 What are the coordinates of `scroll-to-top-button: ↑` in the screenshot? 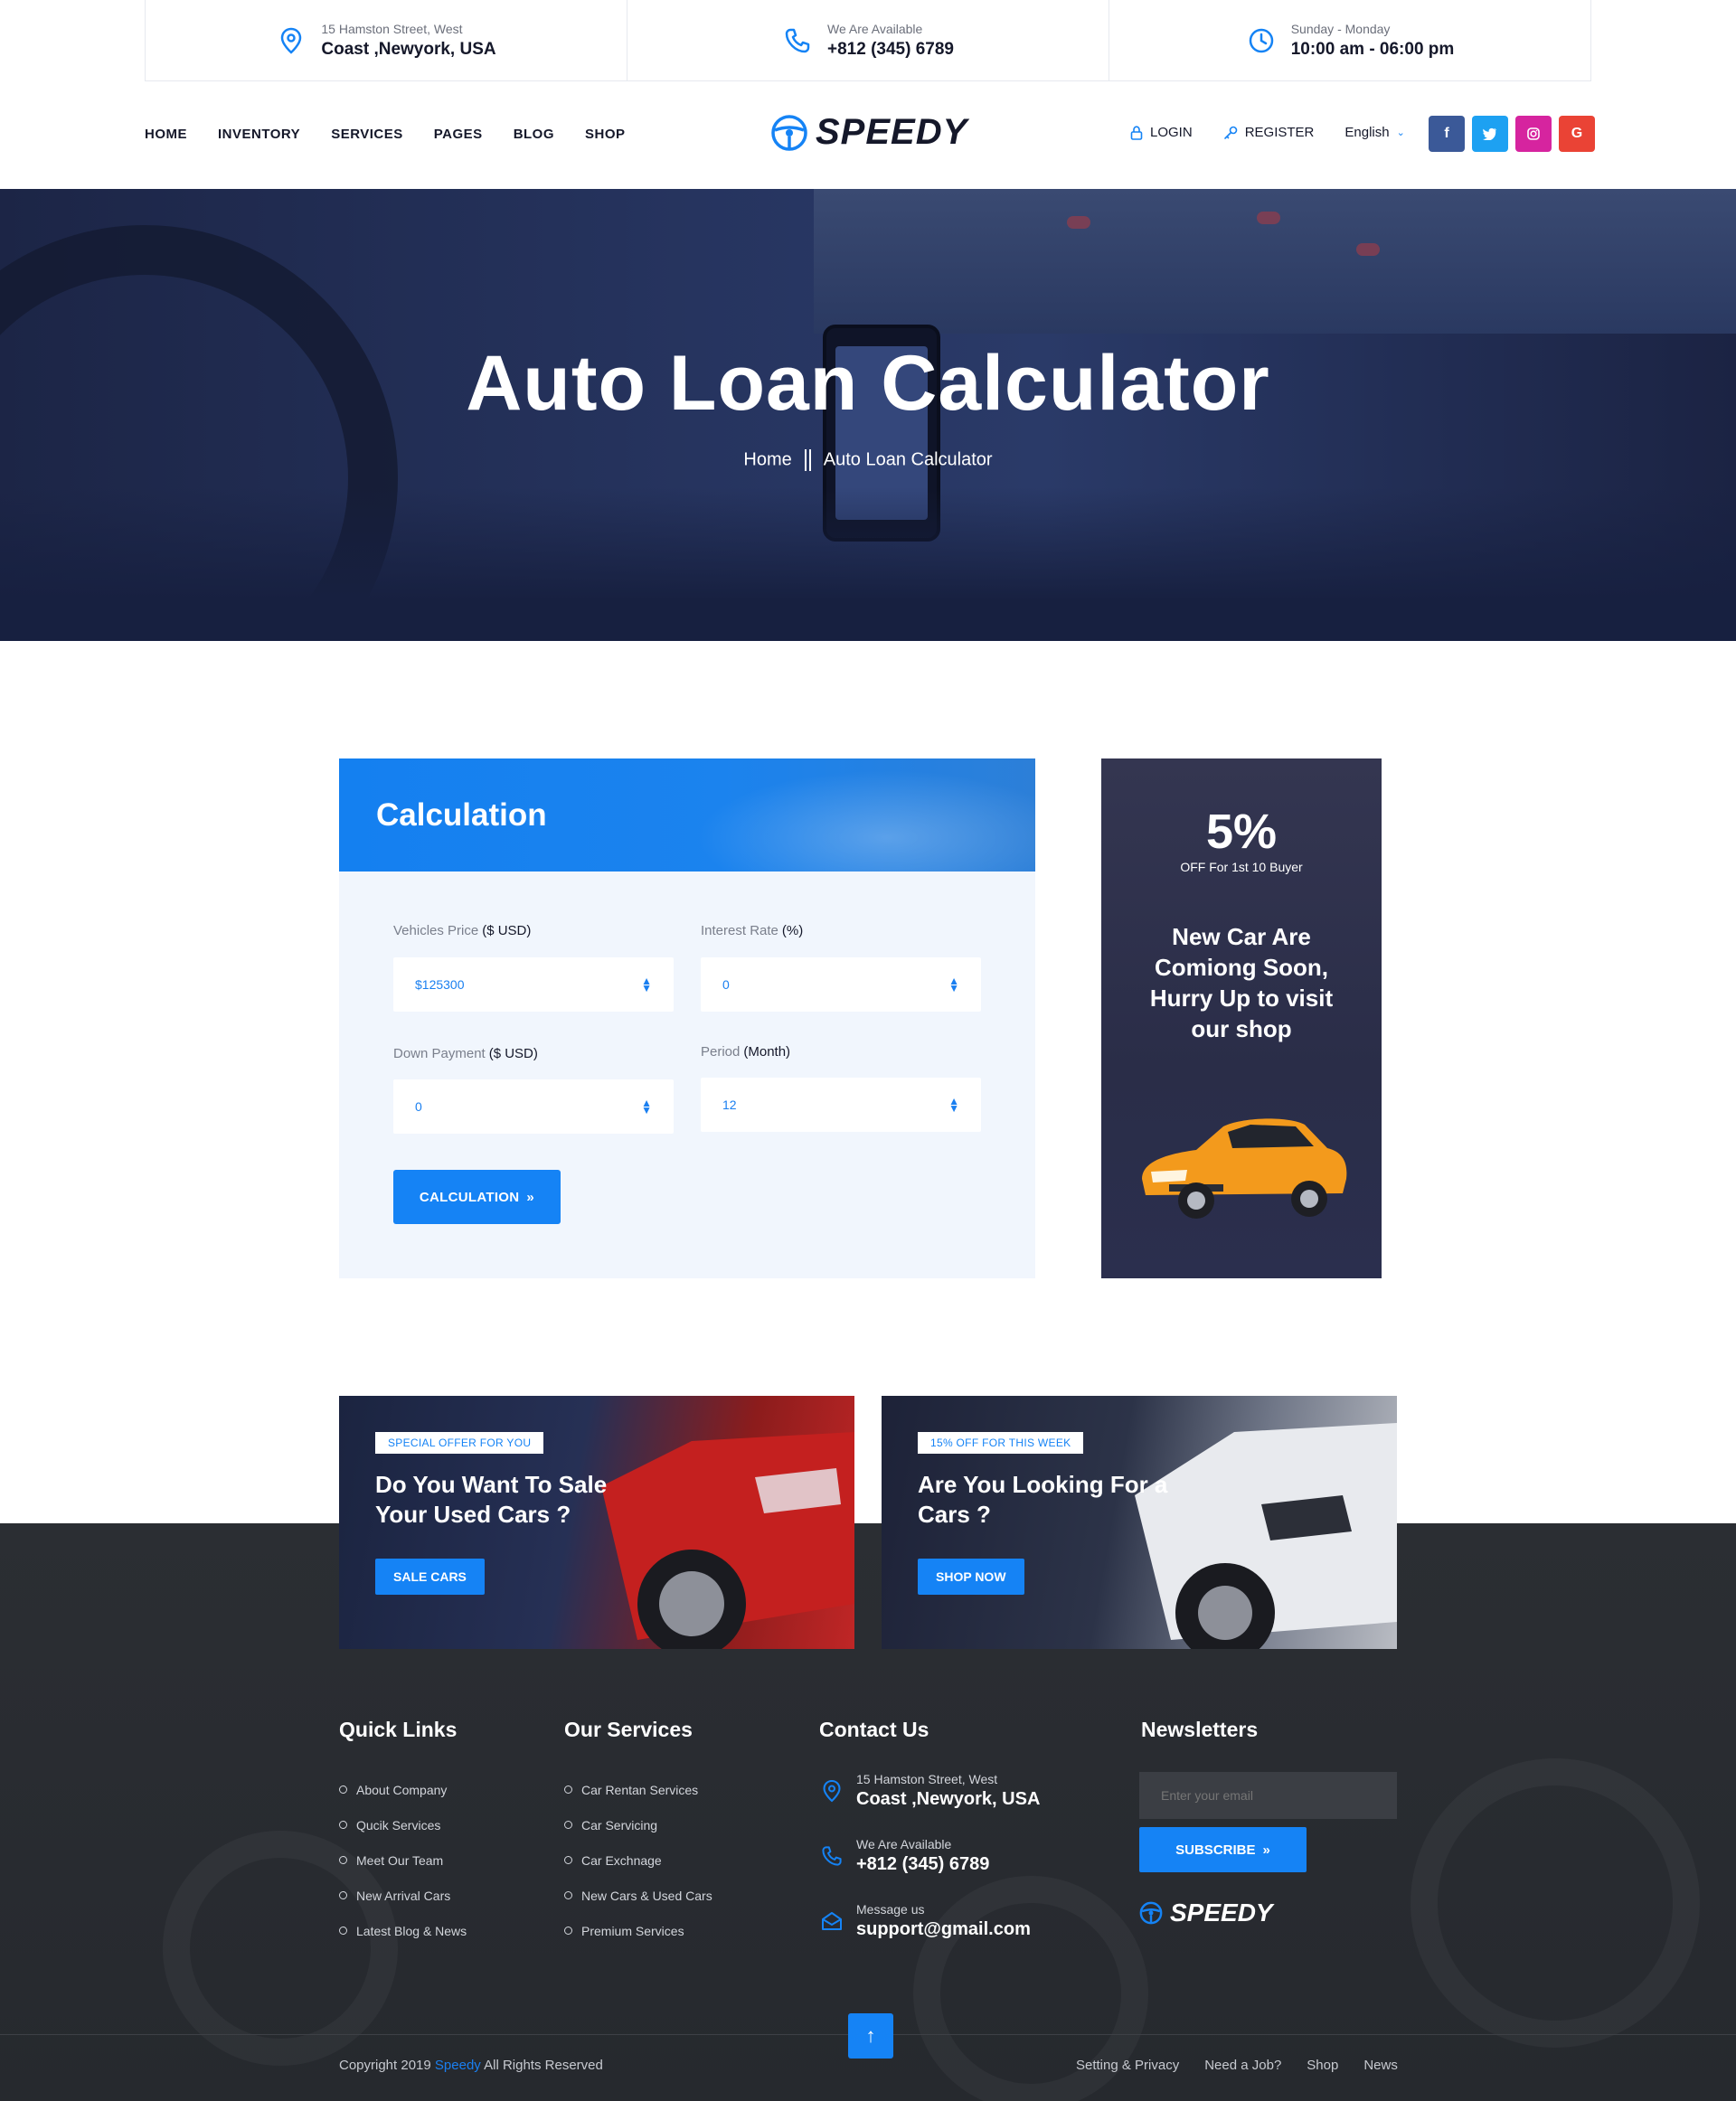 It's located at (870, 2036).